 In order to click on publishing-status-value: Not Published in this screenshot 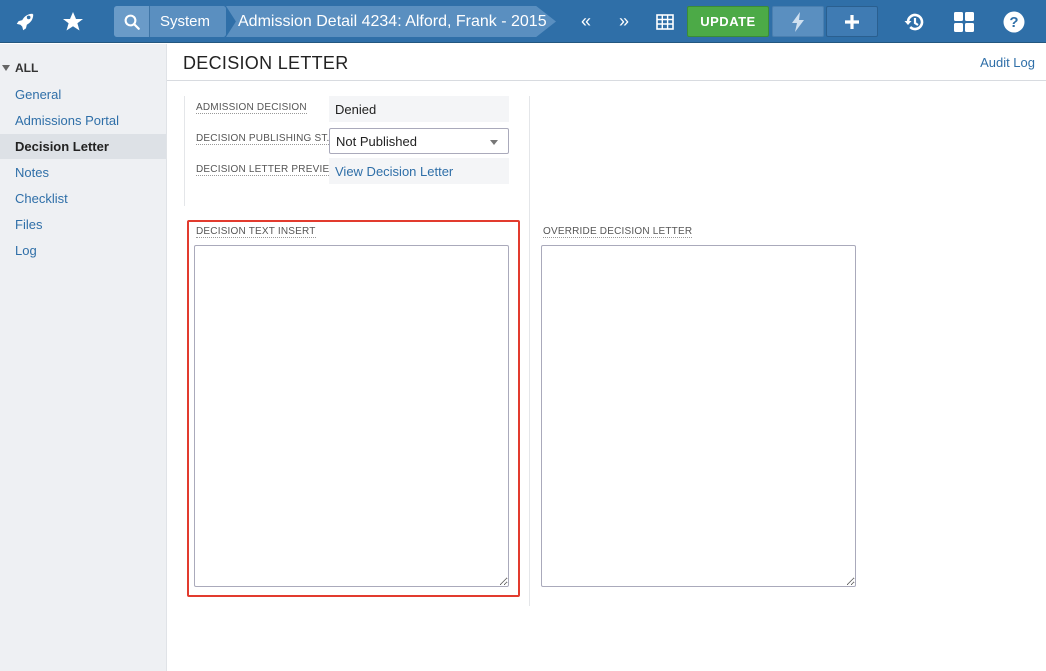, I will do `click(376, 141)`.